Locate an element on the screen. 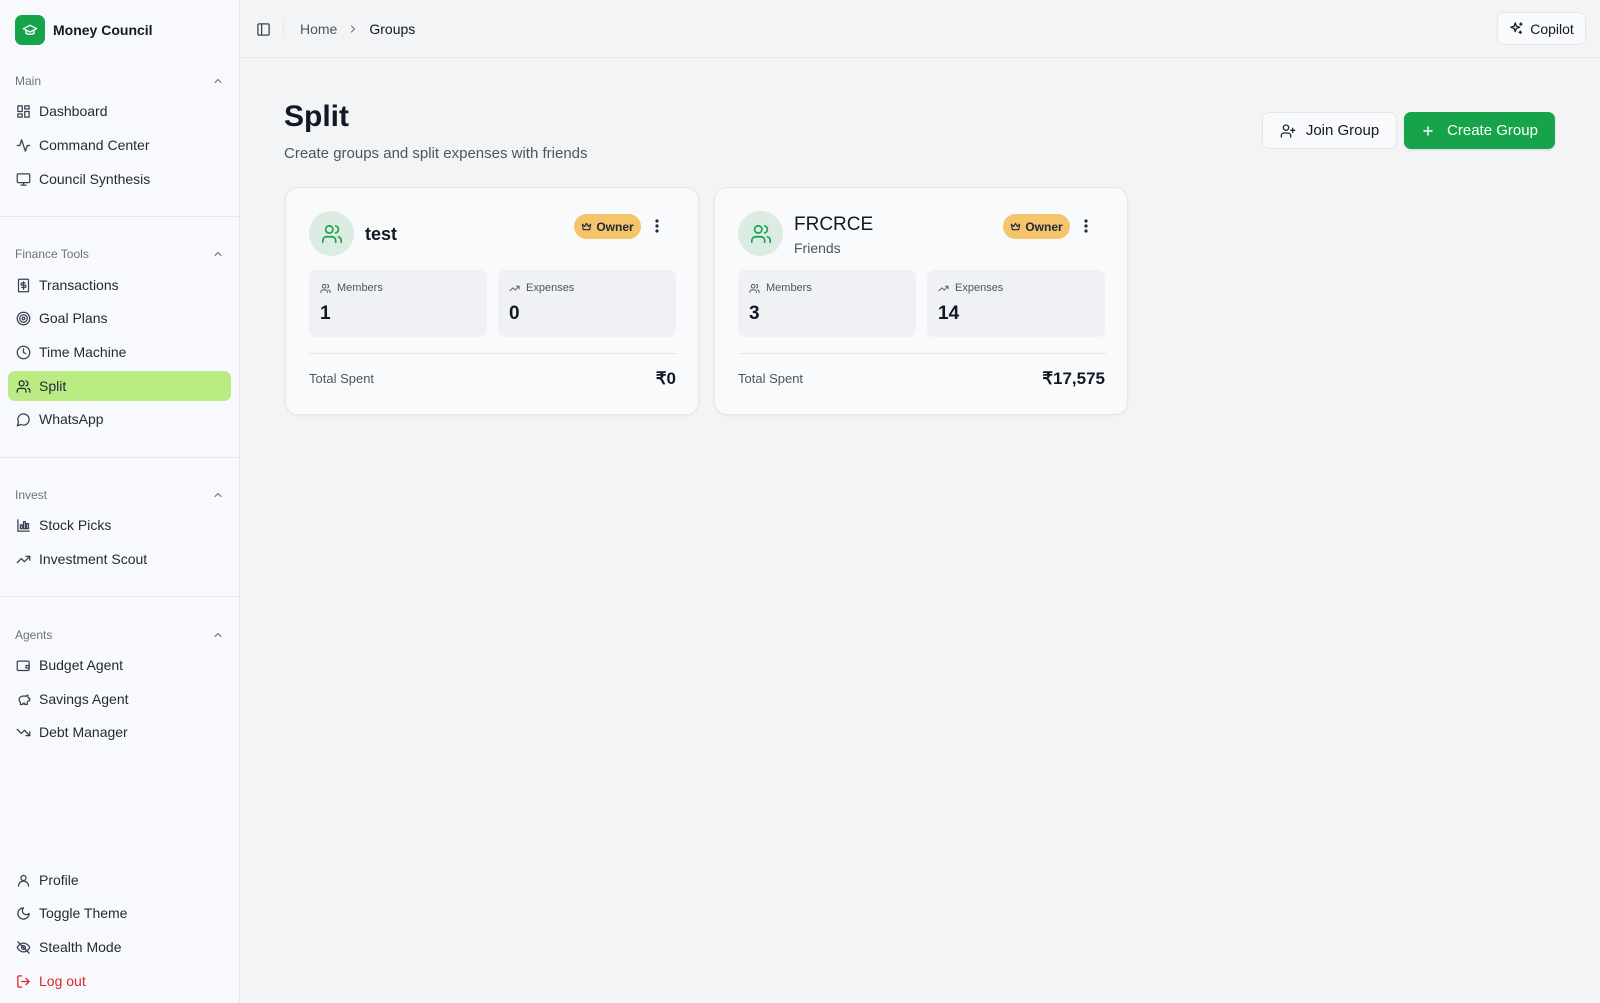 Image resolution: width=1600 pixels, height=1003 pixels. sidebar-item-budget-agent: Budget Agent is located at coordinates (119, 665).